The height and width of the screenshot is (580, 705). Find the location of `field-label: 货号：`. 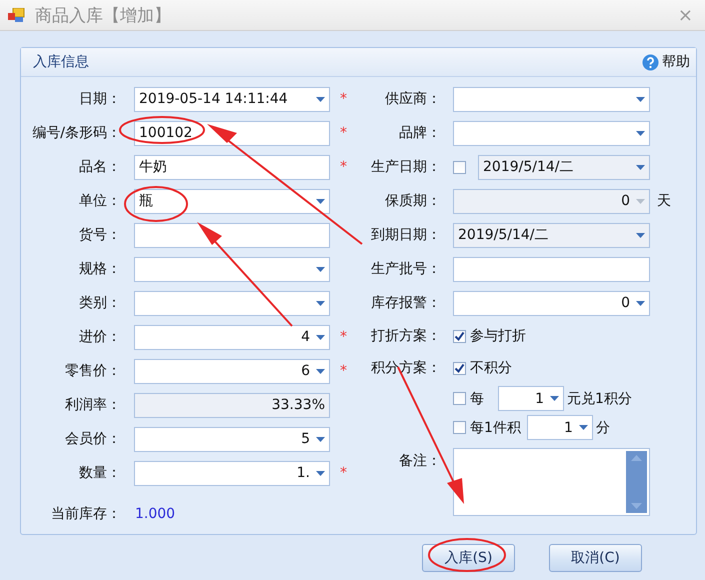

field-label: 货号： is located at coordinates (99, 235).